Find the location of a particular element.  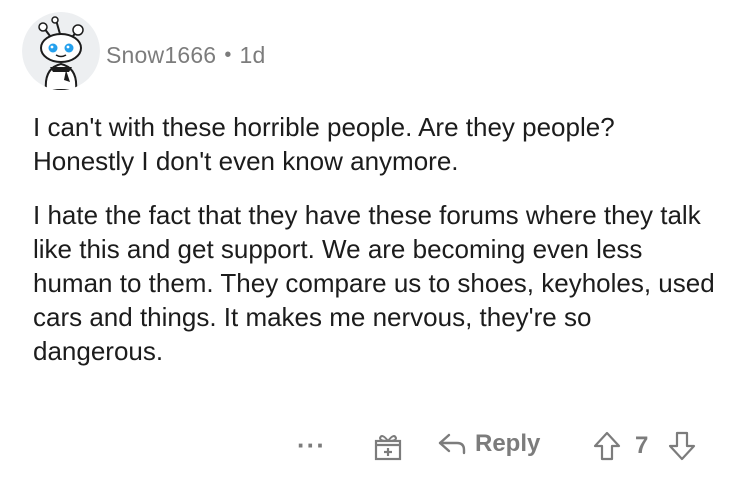

upvote-button is located at coordinates (607, 446).